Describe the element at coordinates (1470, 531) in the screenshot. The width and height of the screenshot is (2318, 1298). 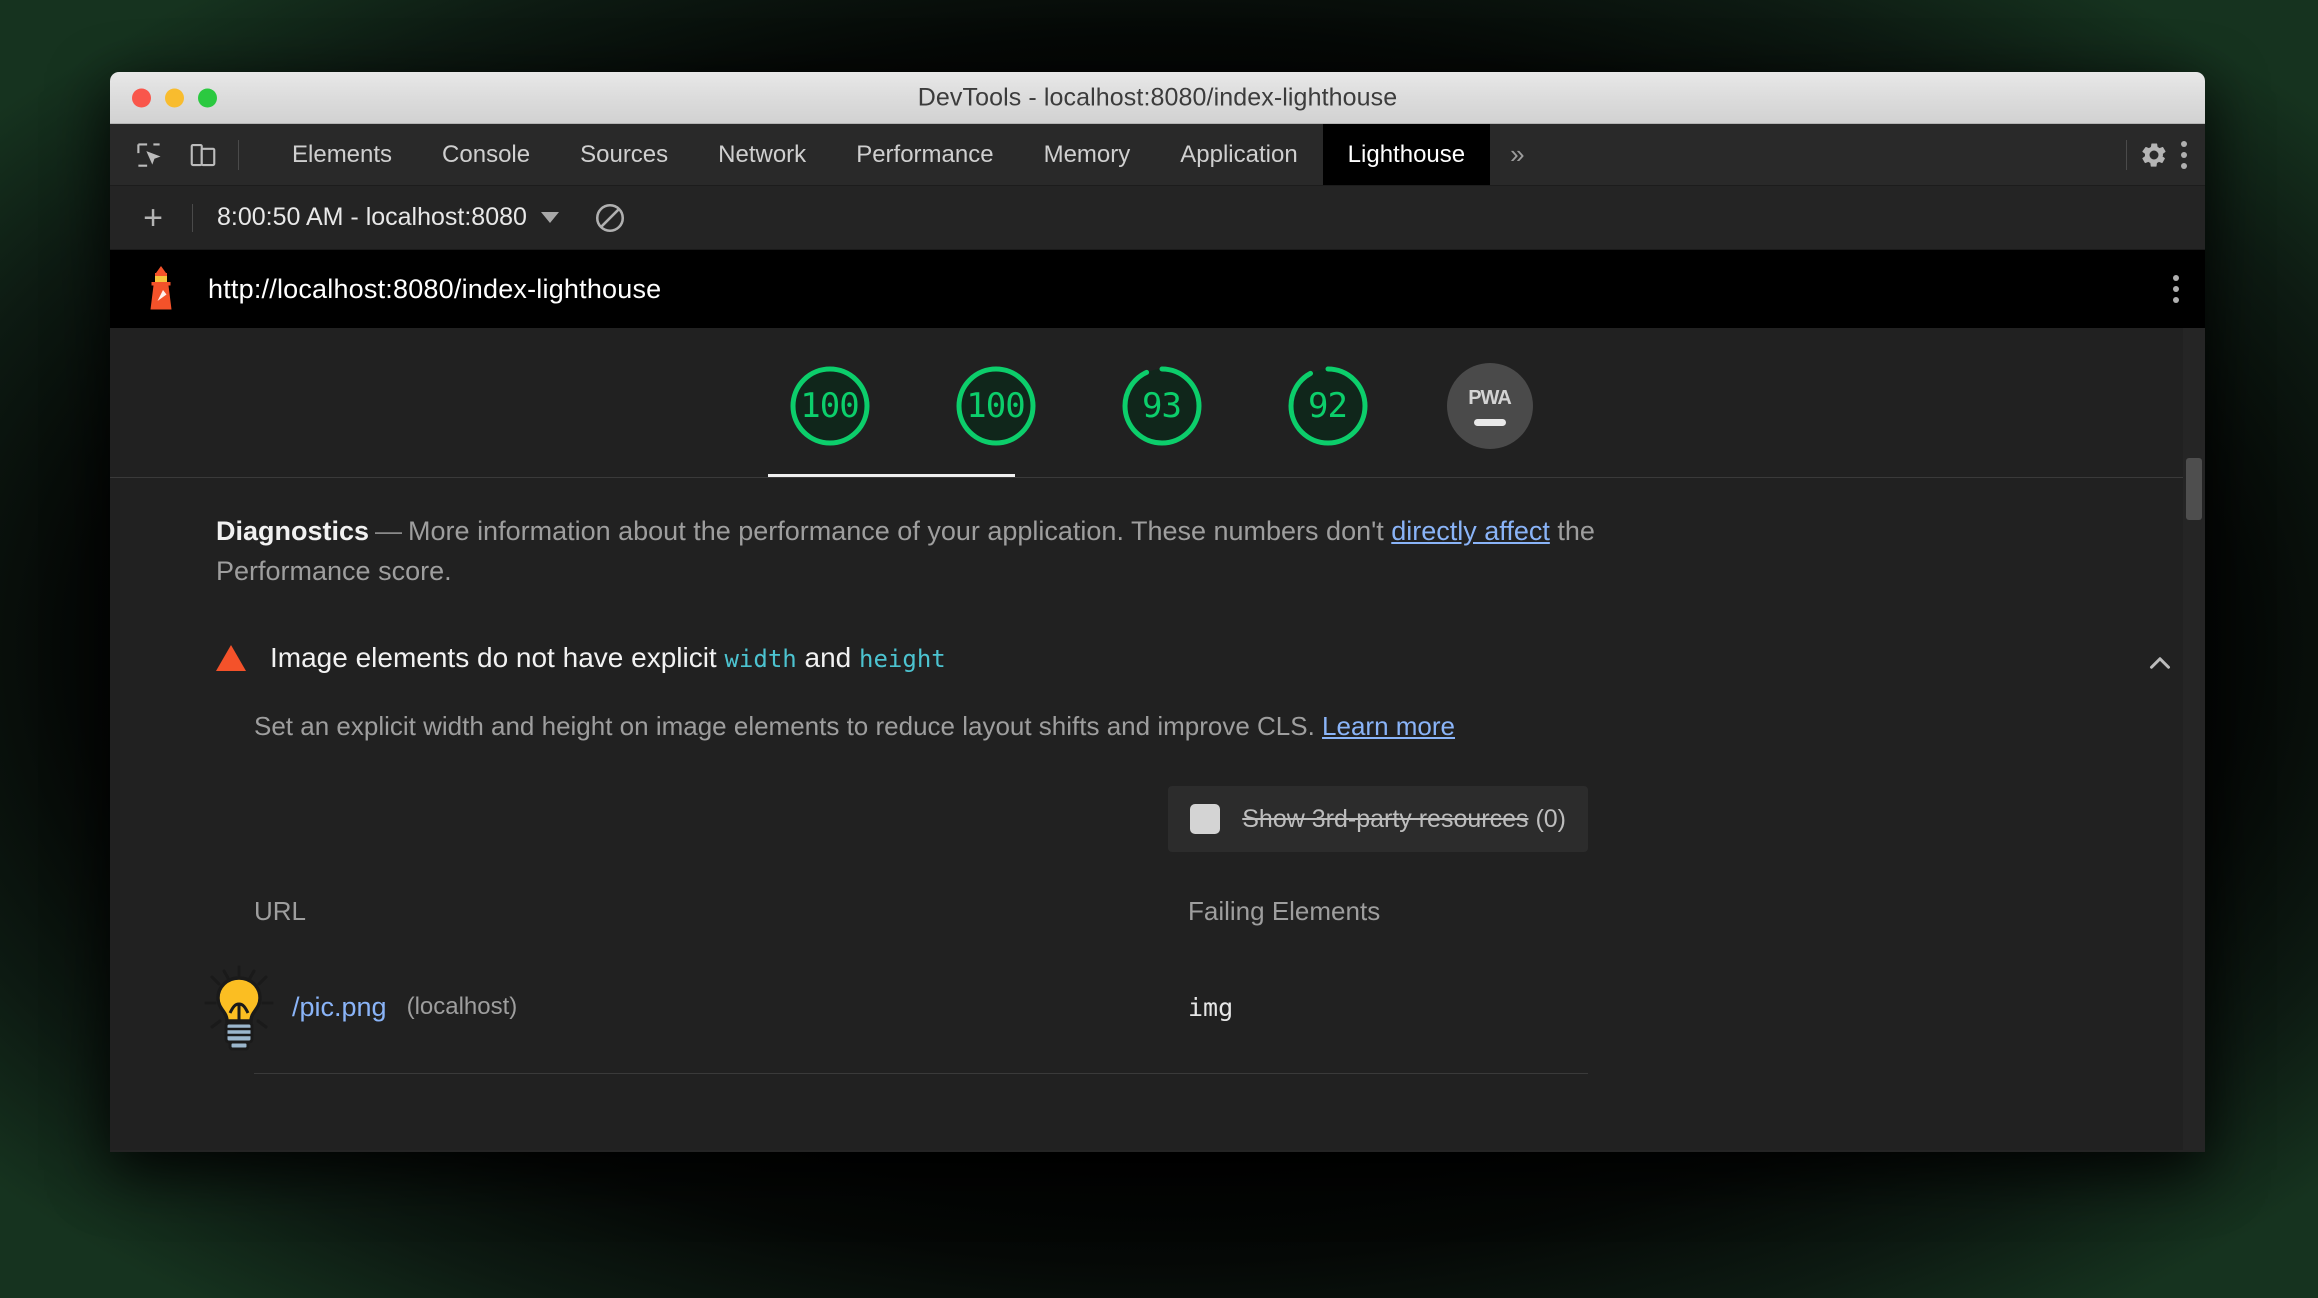
I see `directly-affect-link: directly affect` at that location.